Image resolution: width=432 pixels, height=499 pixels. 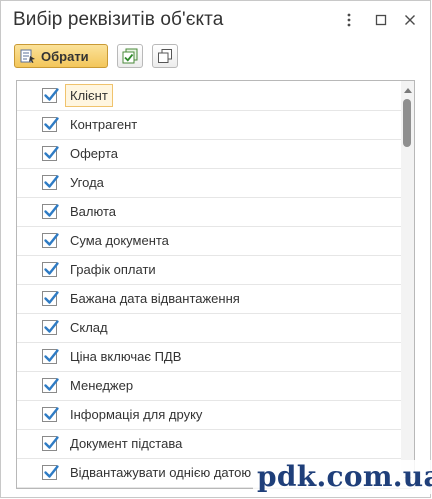 What do you see at coordinates (27, 56) in the screenshot?
I see `select-list-icon` at bounding box center [27, 56].